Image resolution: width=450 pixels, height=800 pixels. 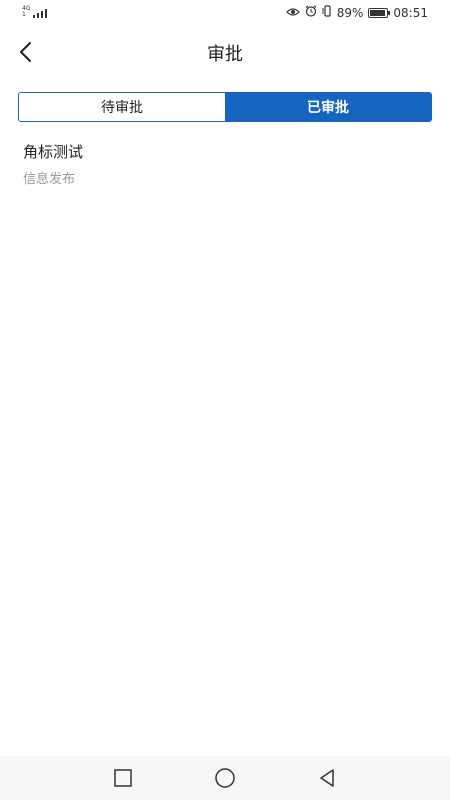 I want to click on square-icon, so click(x=123, y=778).